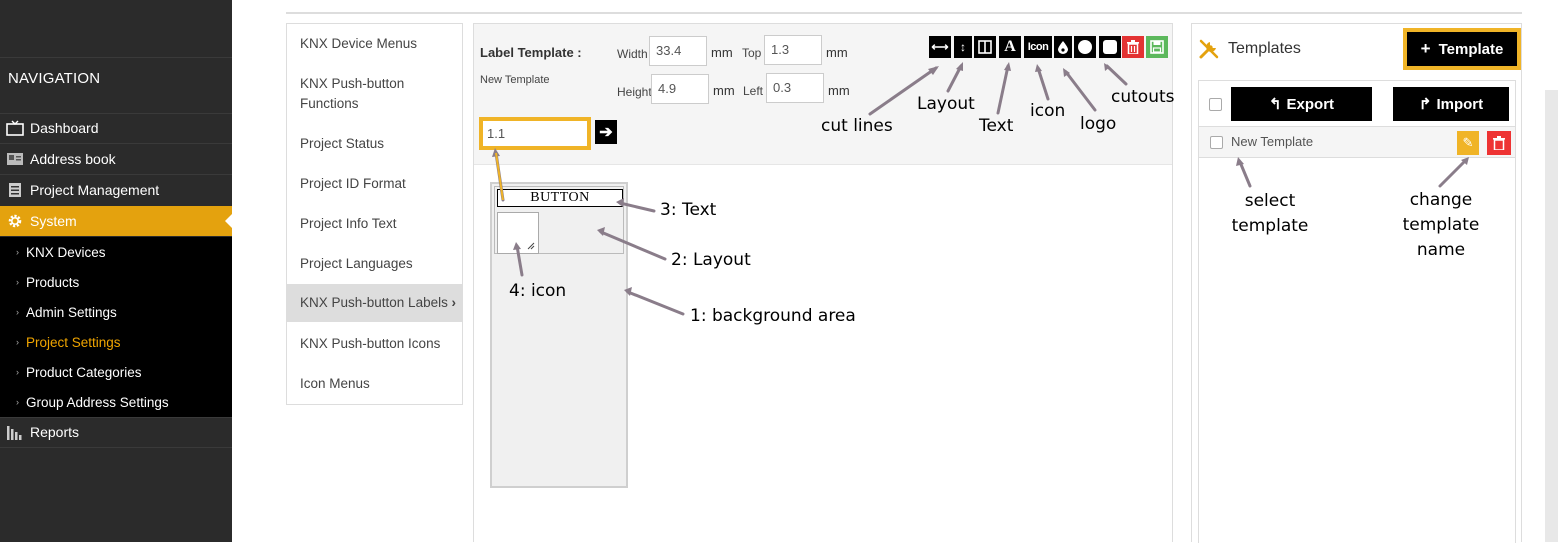  What do you see at coordinates (335, 383) in the screenshot?
I see `menu-item-label: Icon Menus` at bounding box center [335, 383].